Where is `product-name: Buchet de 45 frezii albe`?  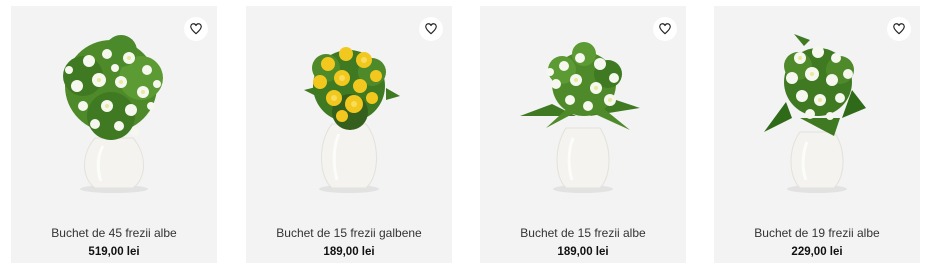
product-name: Buchet de 45 frezii albe is located at coordinates (114, 233).